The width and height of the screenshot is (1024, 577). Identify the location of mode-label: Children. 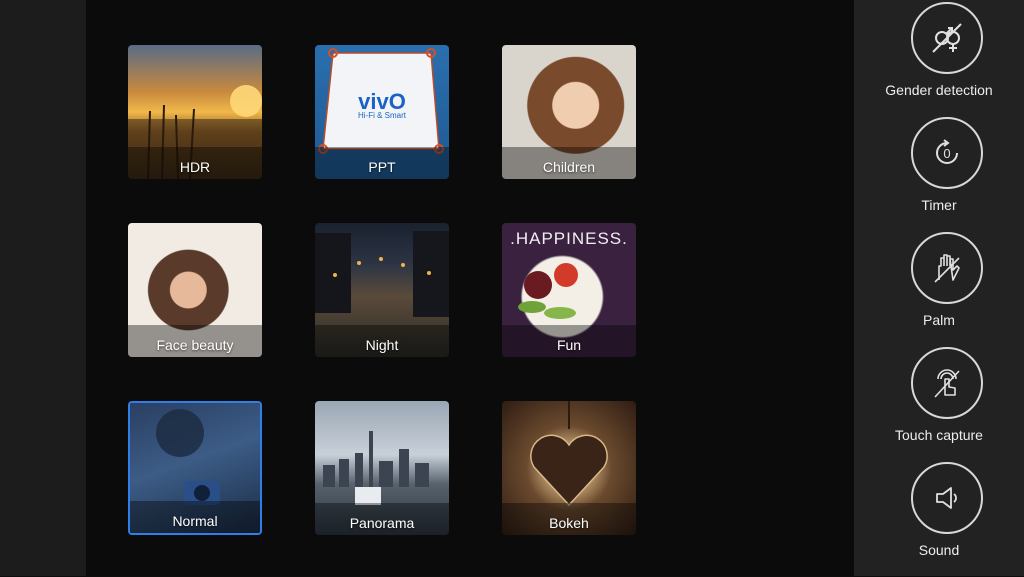
(569, 167).